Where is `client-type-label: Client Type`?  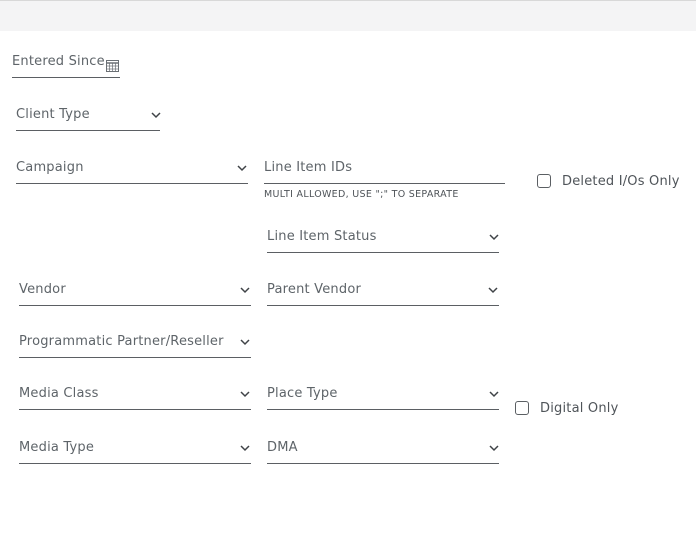 client-type-label: Client Type is located at coordinates (53, 114).